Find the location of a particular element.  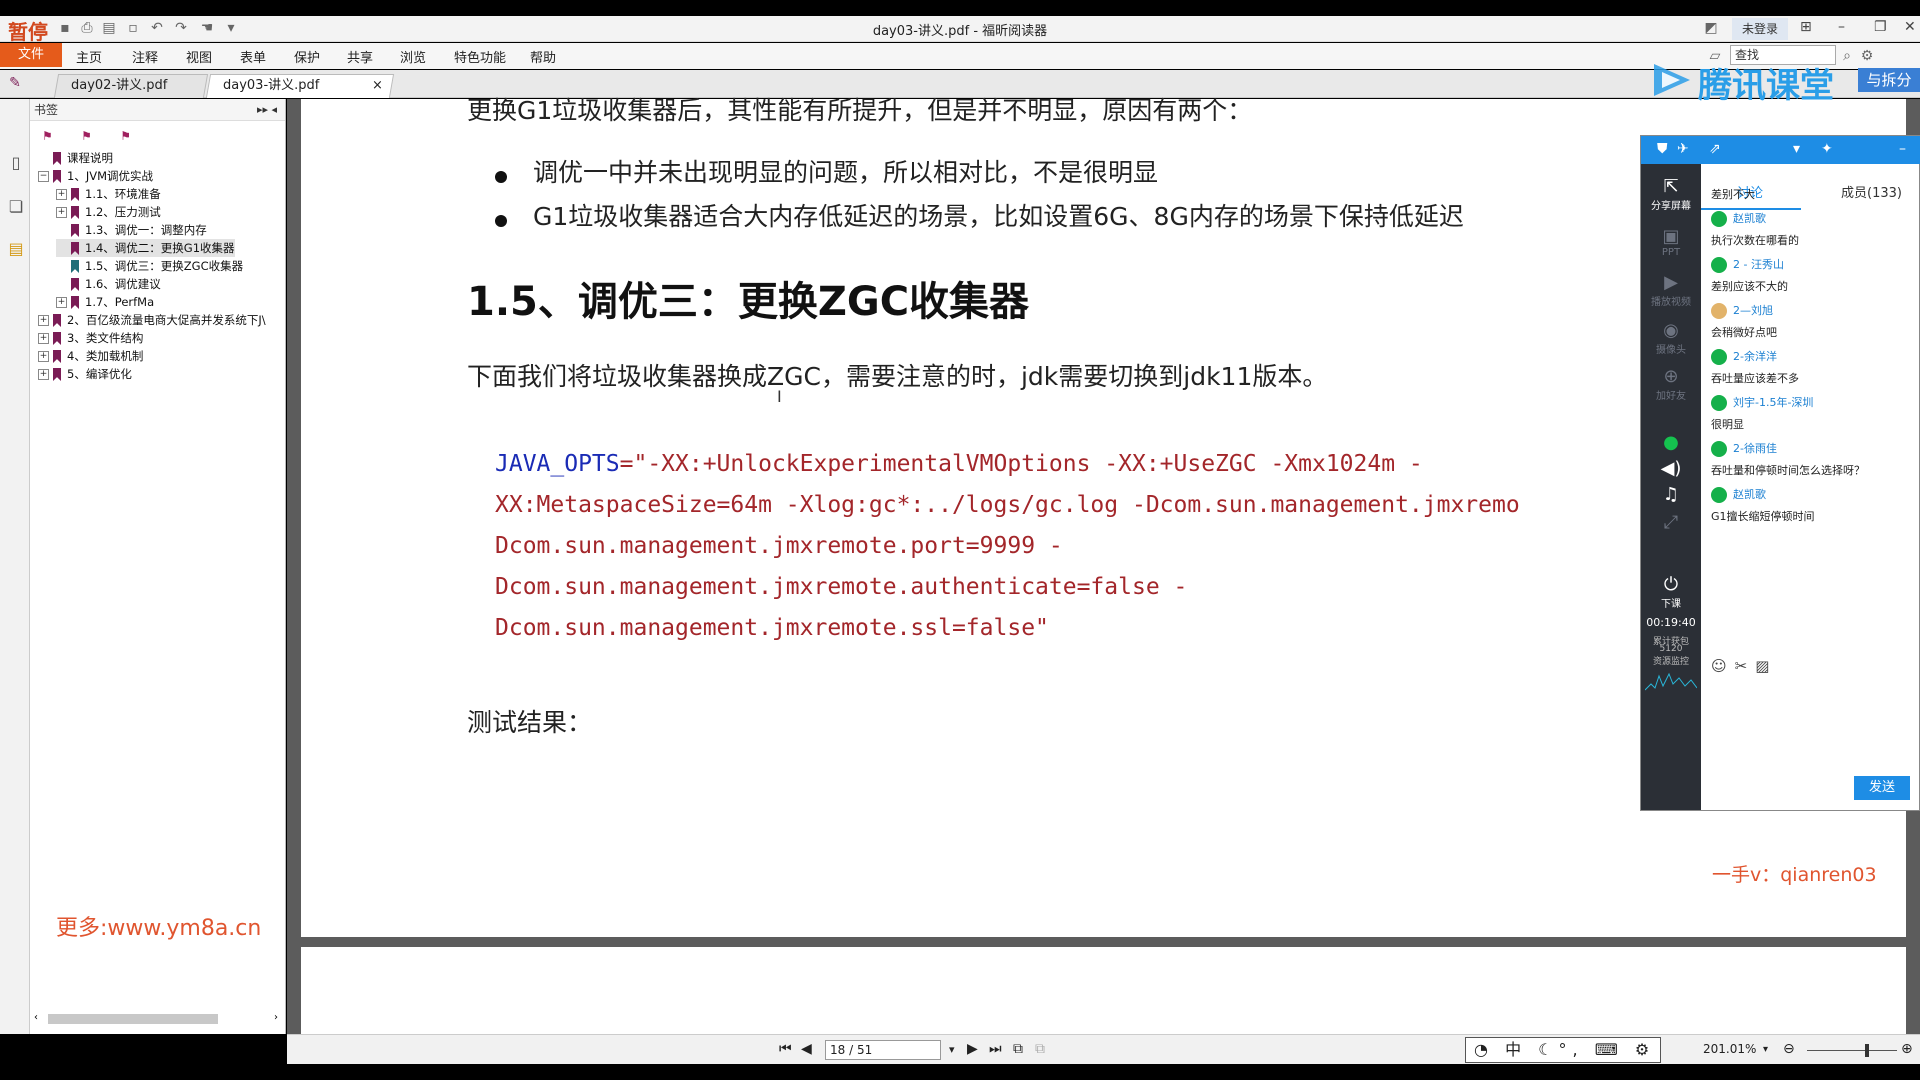

bookmark-edit-icon: ⚑ is located at coordinates (89, 137).